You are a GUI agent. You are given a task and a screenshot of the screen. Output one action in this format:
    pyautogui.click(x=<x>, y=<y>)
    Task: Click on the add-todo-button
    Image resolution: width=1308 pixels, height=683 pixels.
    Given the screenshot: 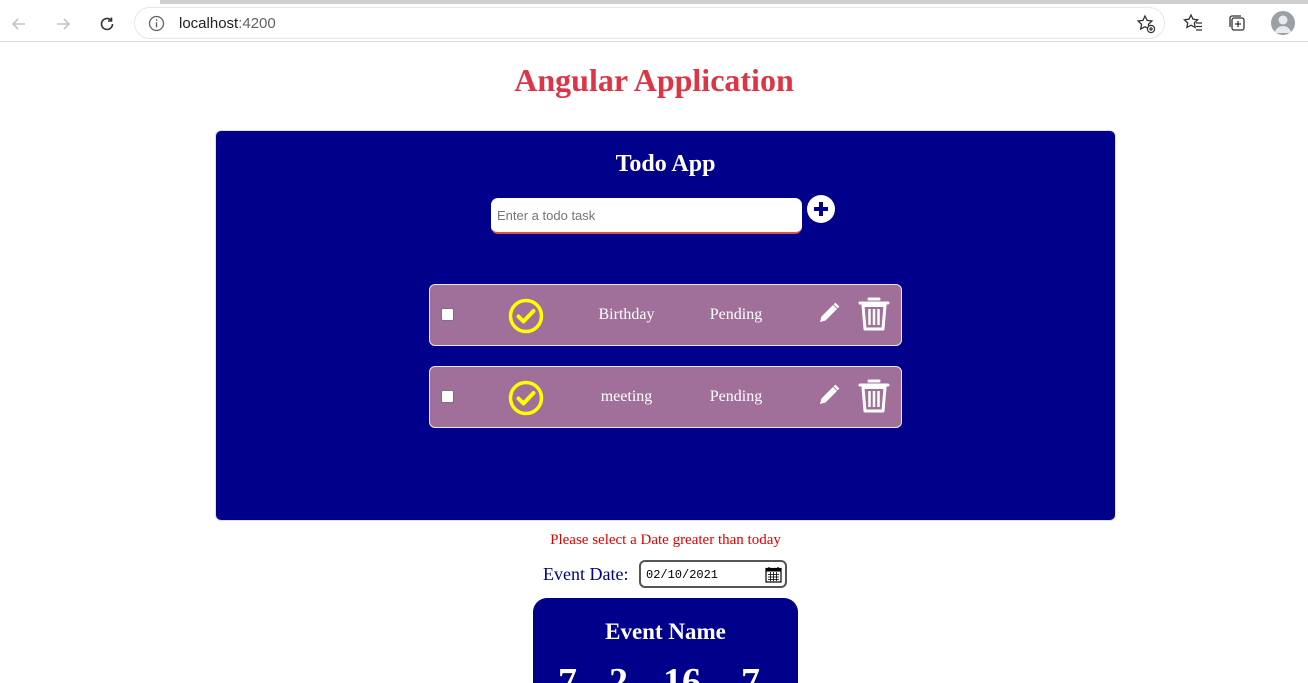 What is the action you would take?
    pyautogui.click(x=821, y=209)
    